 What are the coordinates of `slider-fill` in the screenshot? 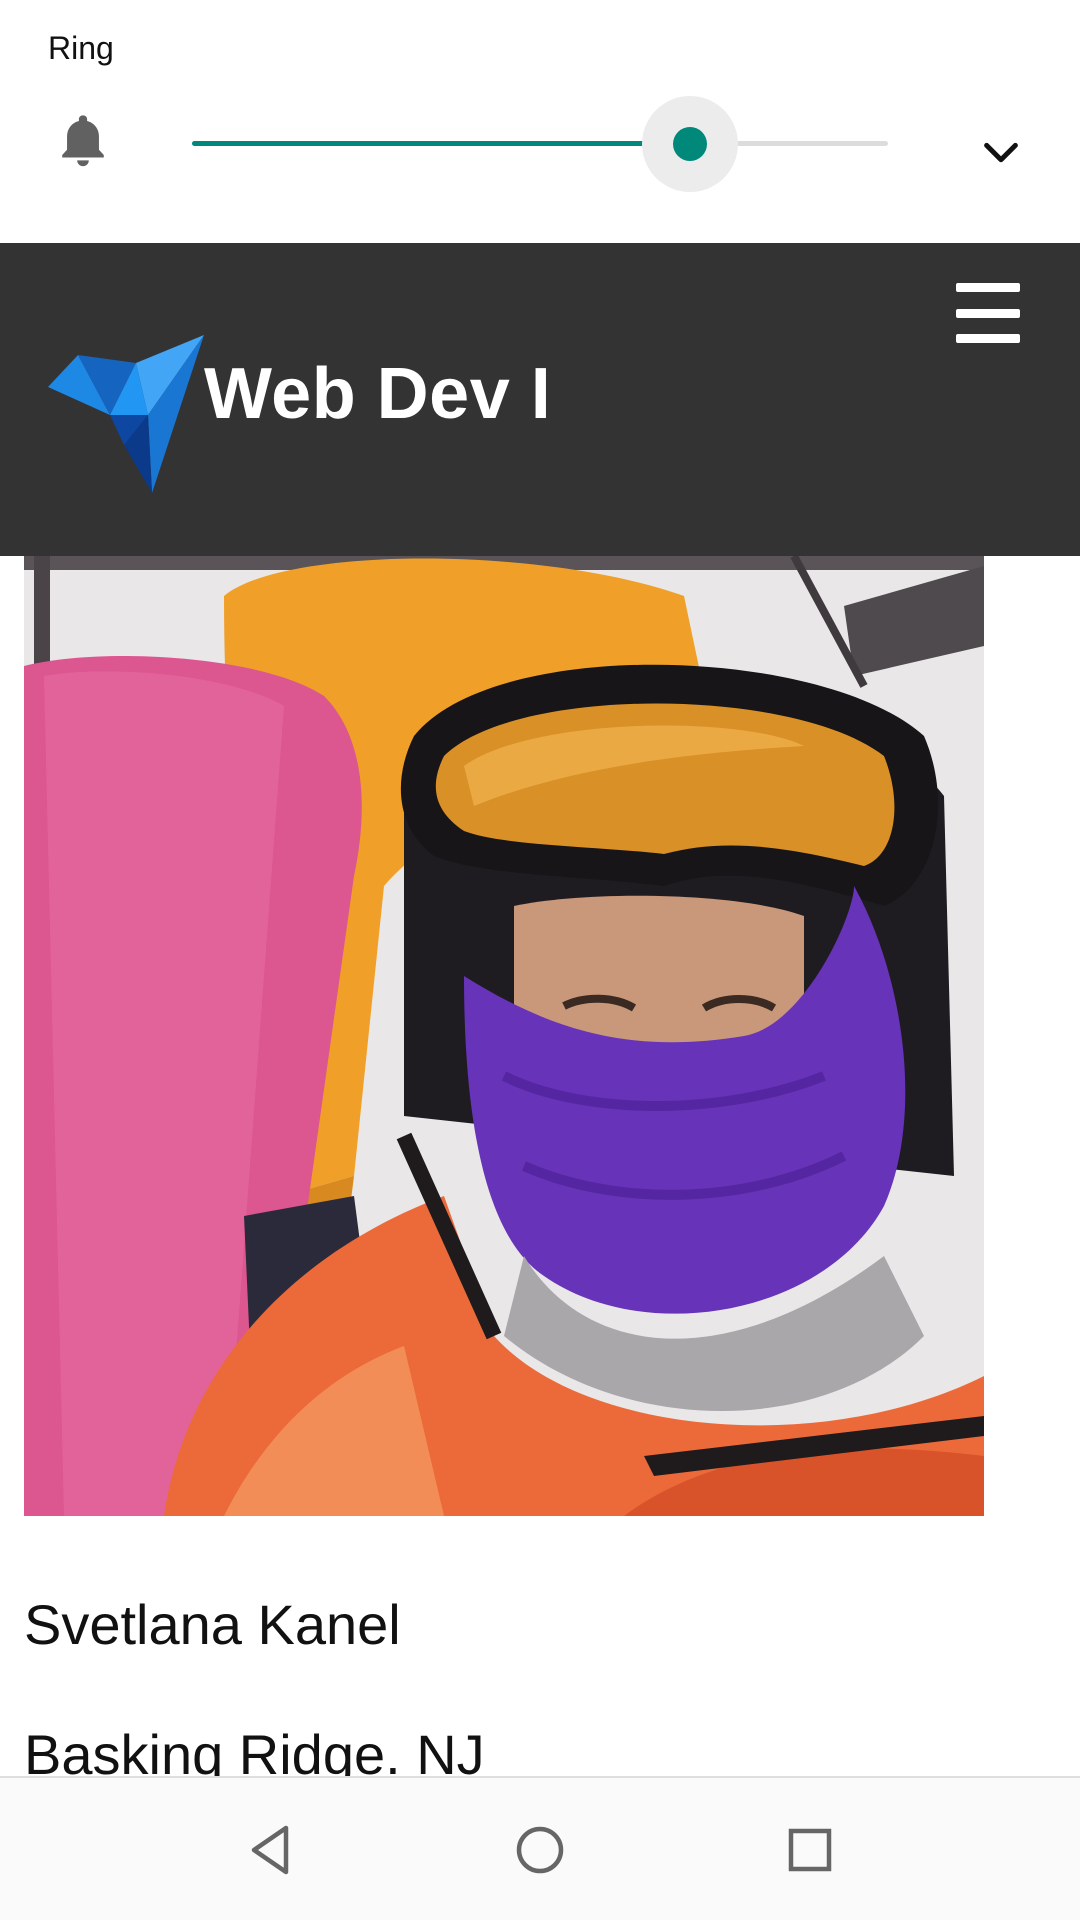 It's located at (441, 143).